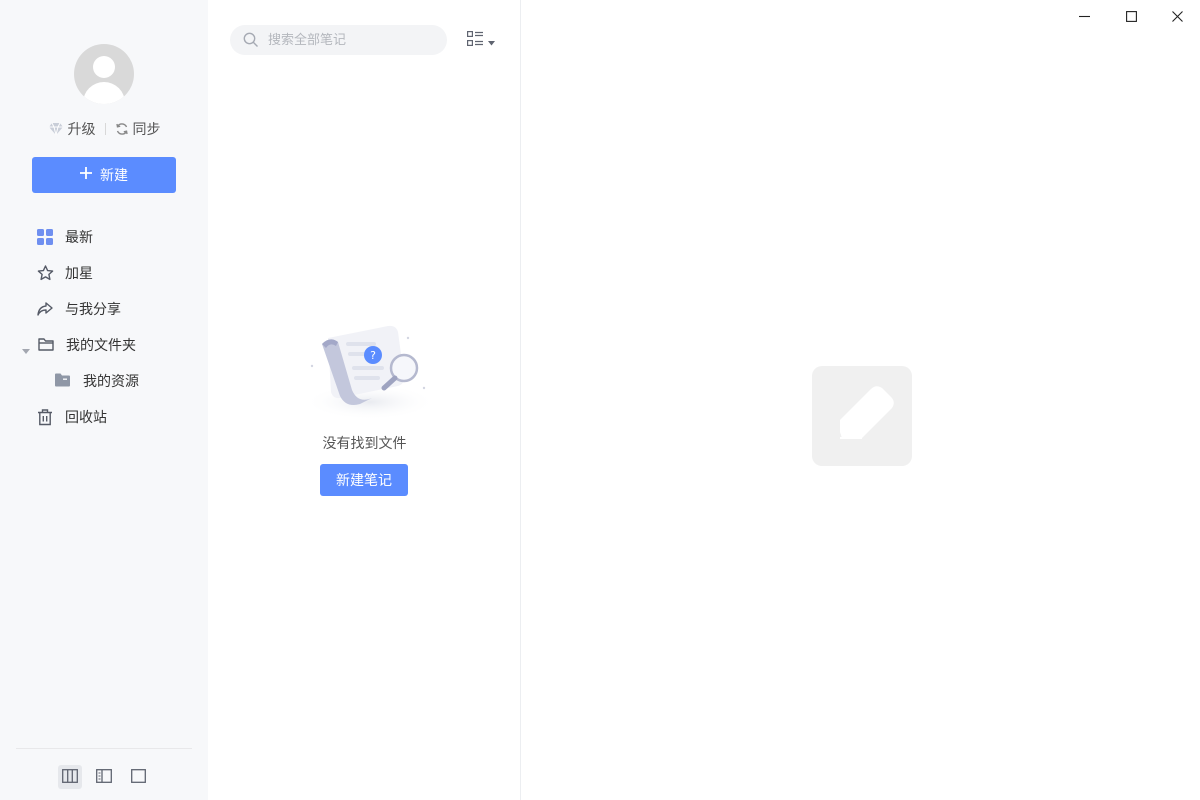 This screenshot has height=800, width=1200. I want to click on sidebar-item-label: 回收站, so click(86, 418).